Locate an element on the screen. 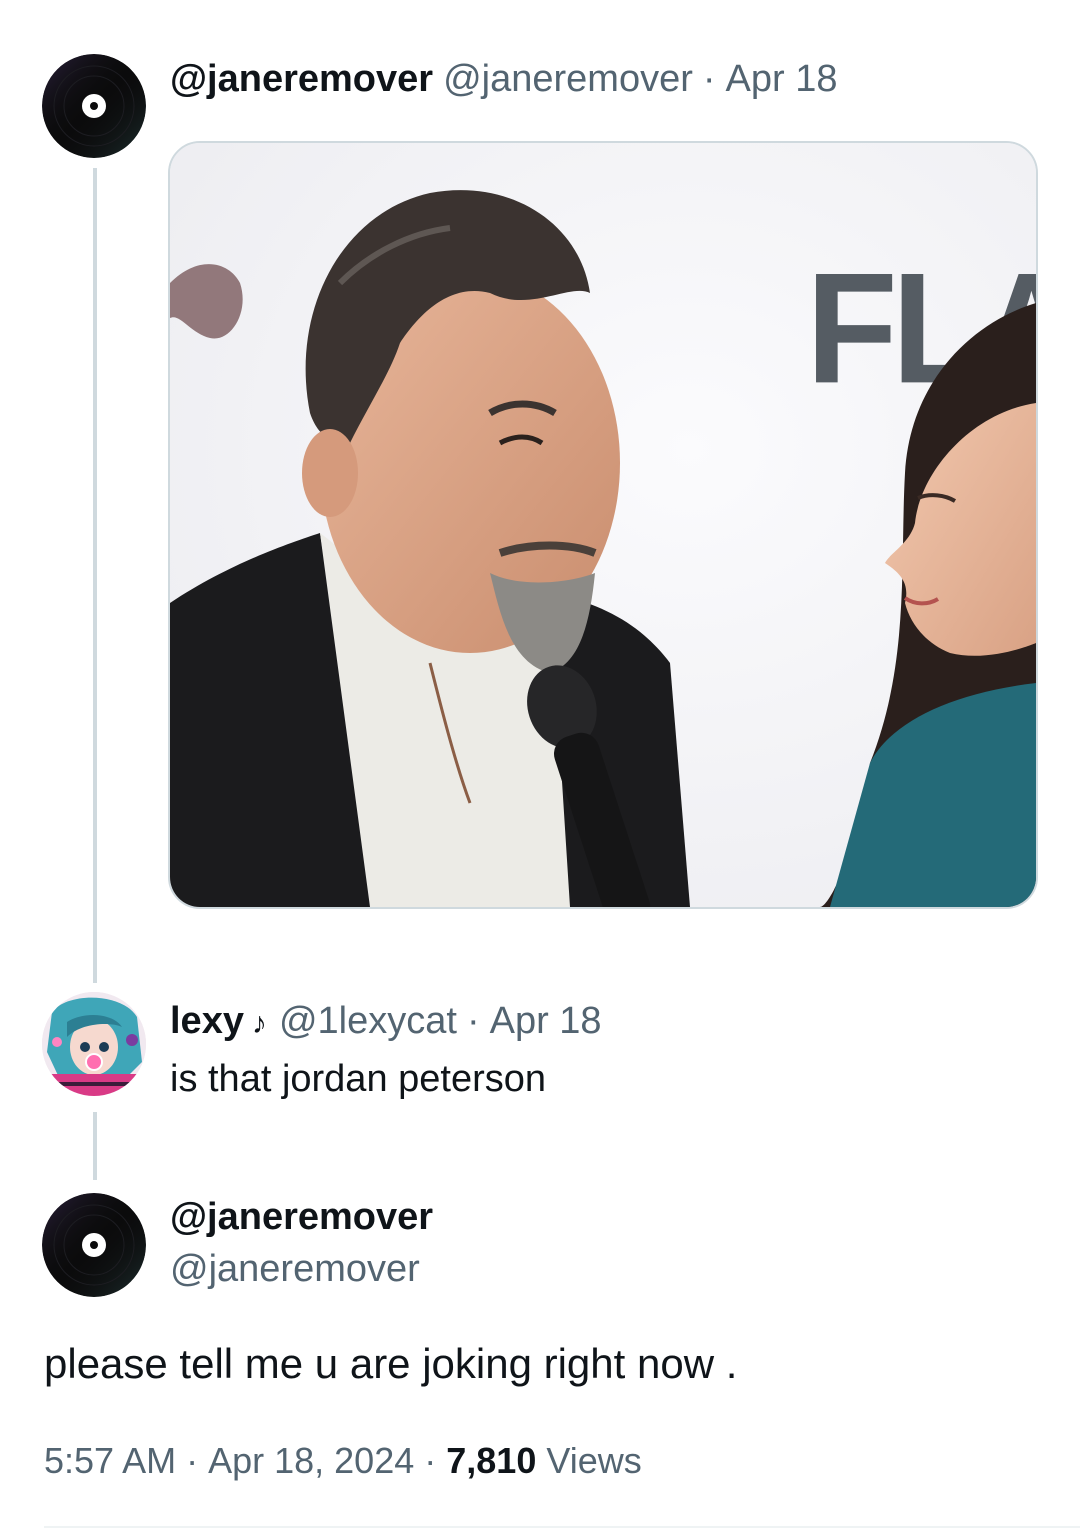 Image resolution: width=1080 pixels, height=1531 pixels. anime-character-avatar-icon is located at coordinates (94, 1044).